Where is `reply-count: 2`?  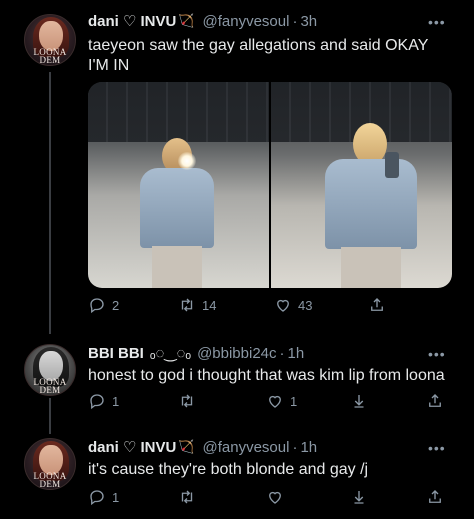 reply-count: 2 is located at coordinates (116, 305).